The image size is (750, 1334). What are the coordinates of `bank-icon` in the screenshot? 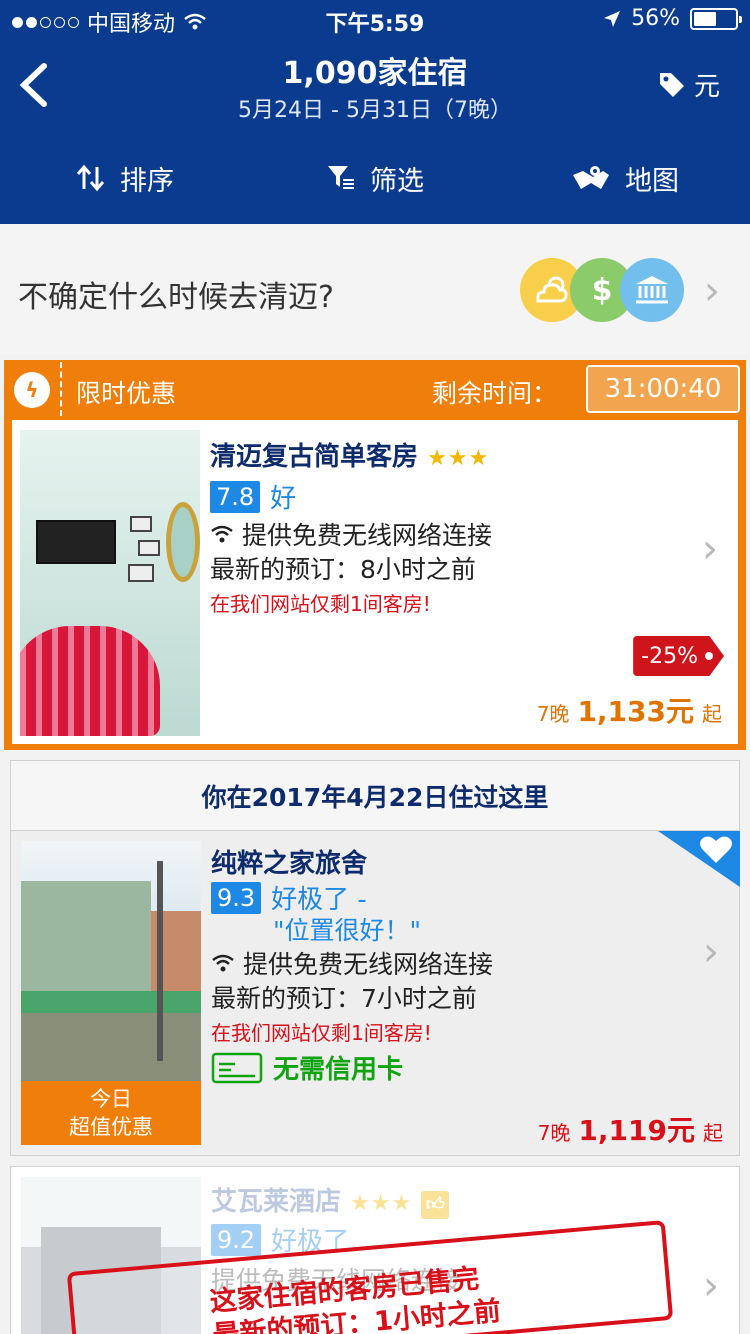 It's located at (652, 290).